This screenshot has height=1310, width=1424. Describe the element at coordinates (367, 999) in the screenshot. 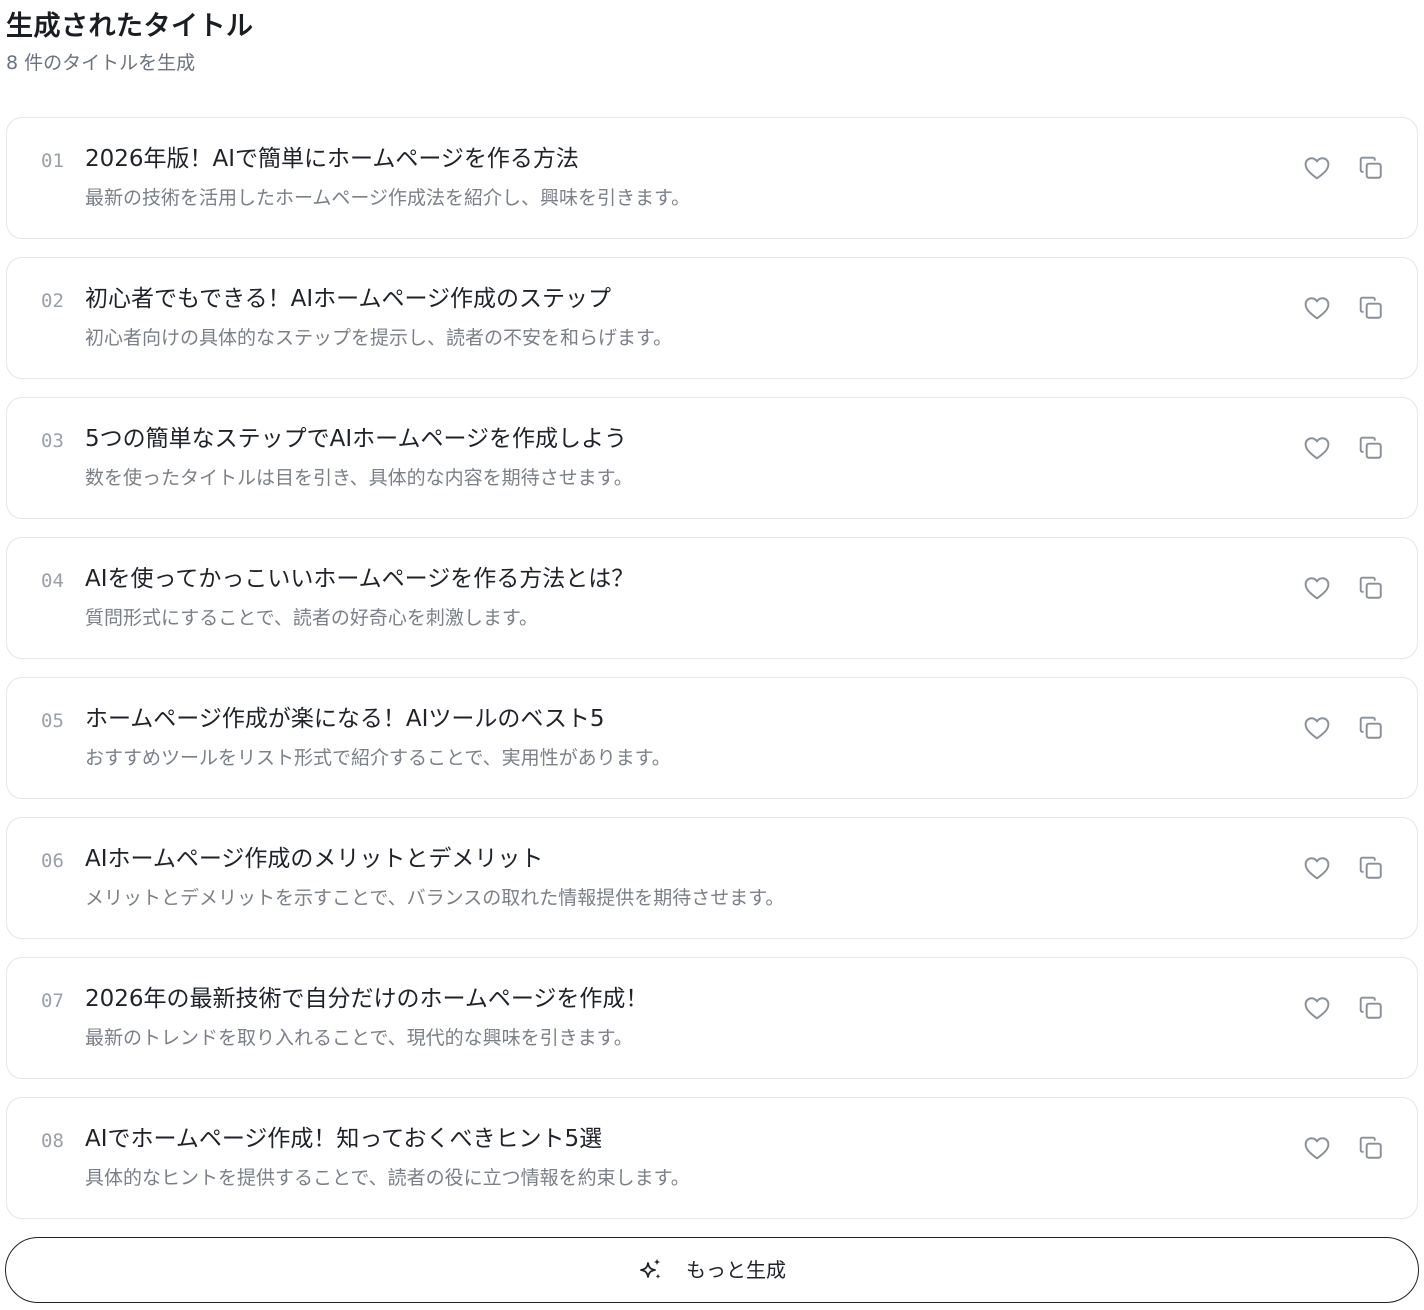

I see `title-text: 2026年の最新技術で自分だけのホームページを作成！` at that location.